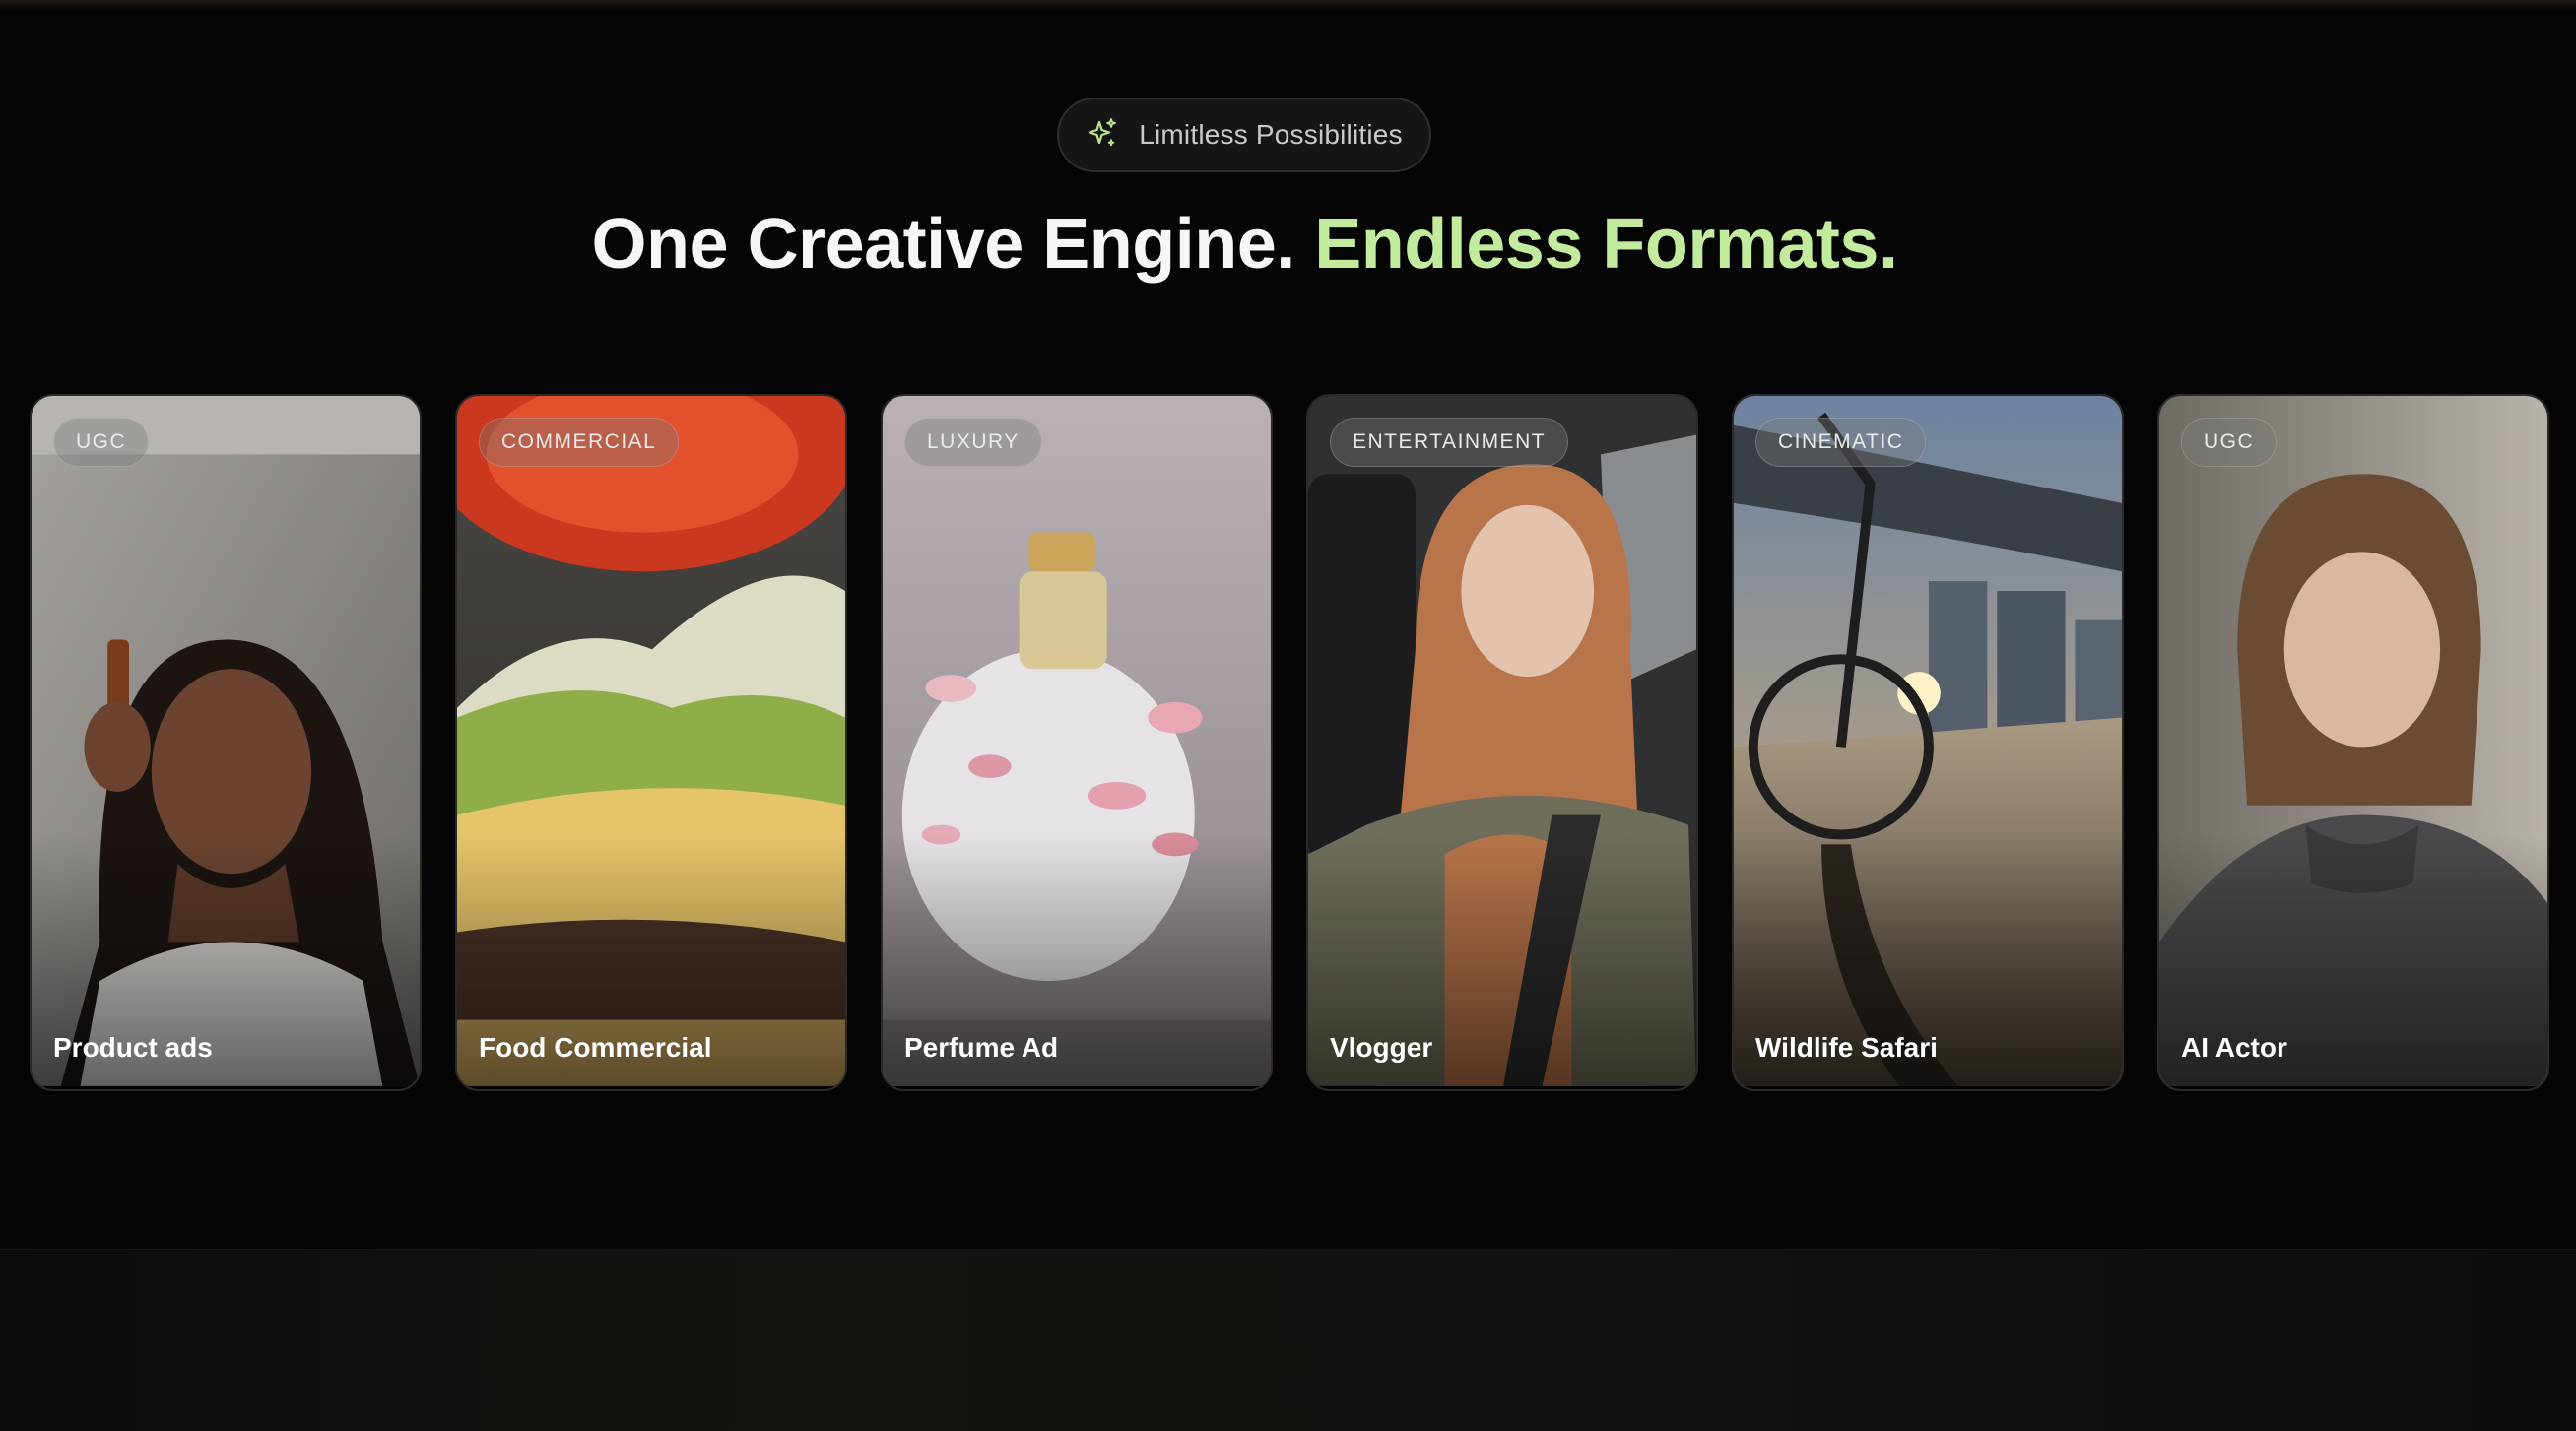 The height and width of the screenshot is (1431, 2576). I want to click on card-tag: COMMERCIAL, so click(580, 442).